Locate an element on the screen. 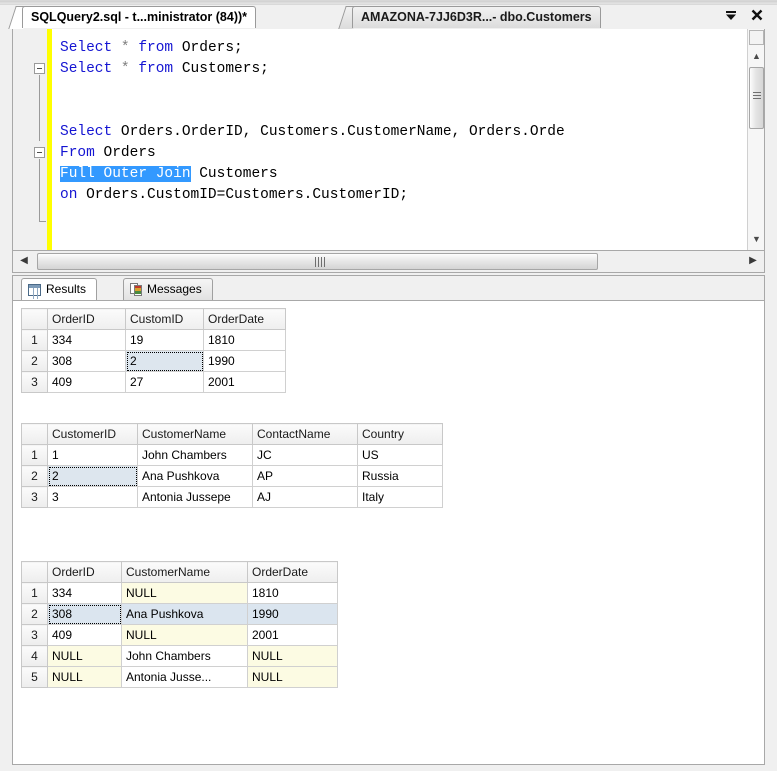 Image resolution: width=777 pixels, height=771 pixels. column-header-country: Country is located at coordinates (400, 434).